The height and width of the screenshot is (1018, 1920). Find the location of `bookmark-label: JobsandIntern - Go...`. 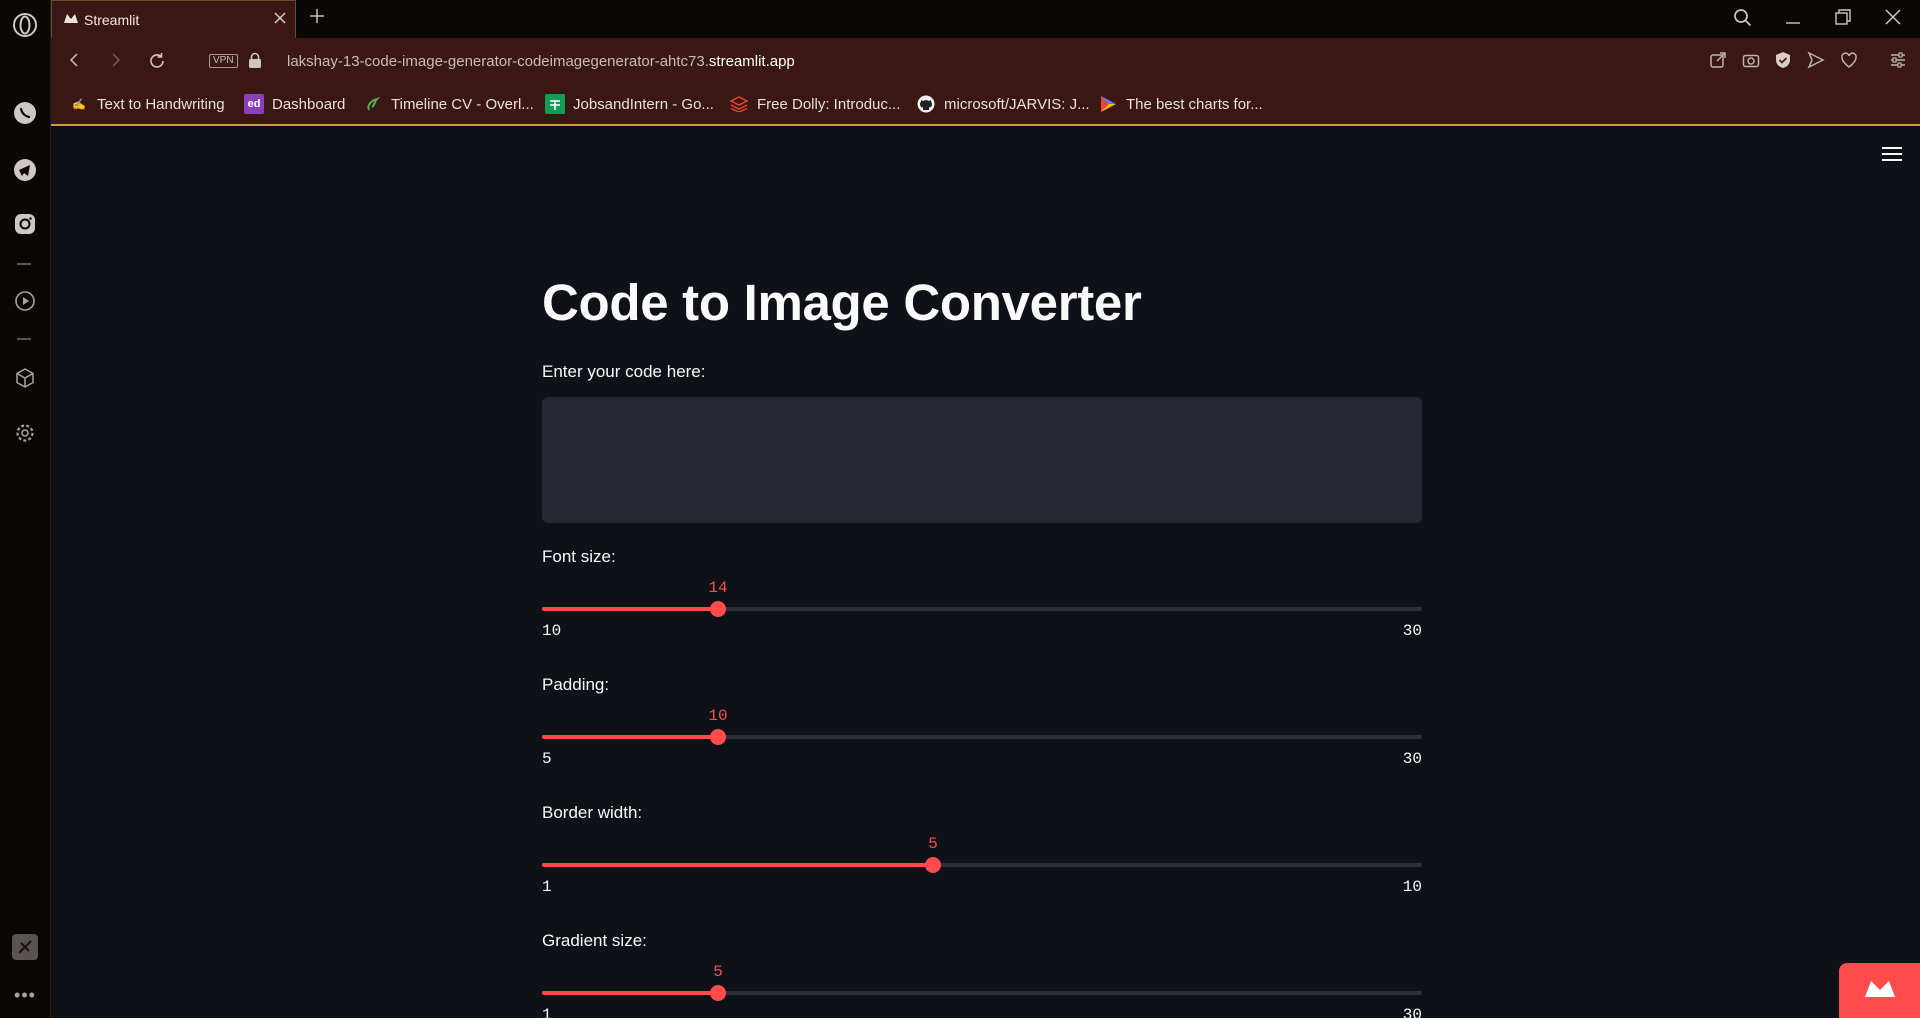

bookmark-label: JobsandIntern - Go... is located at coordinates (643, 104).